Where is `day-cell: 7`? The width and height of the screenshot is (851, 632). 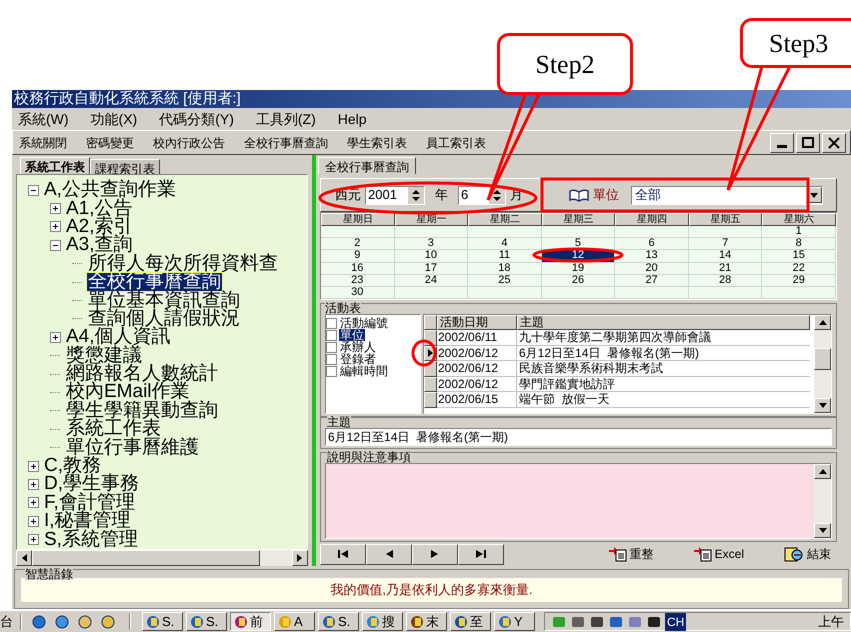
day-cell: 7 is located at coordinates (725, 244).